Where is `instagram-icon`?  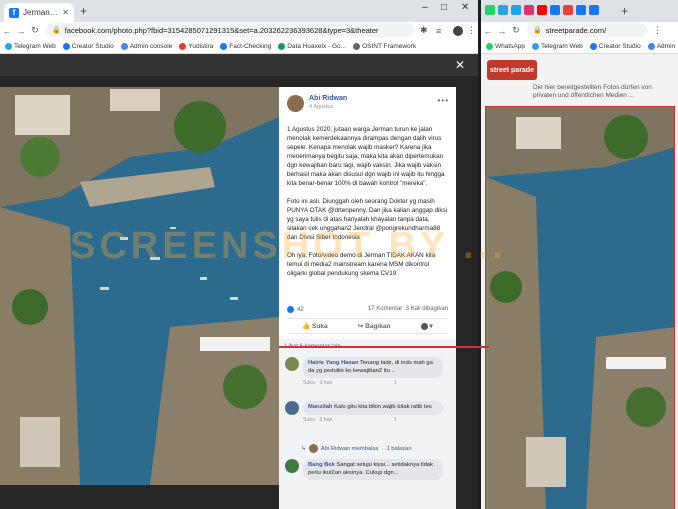 instagram-icon is located at coordinates (529, 10).